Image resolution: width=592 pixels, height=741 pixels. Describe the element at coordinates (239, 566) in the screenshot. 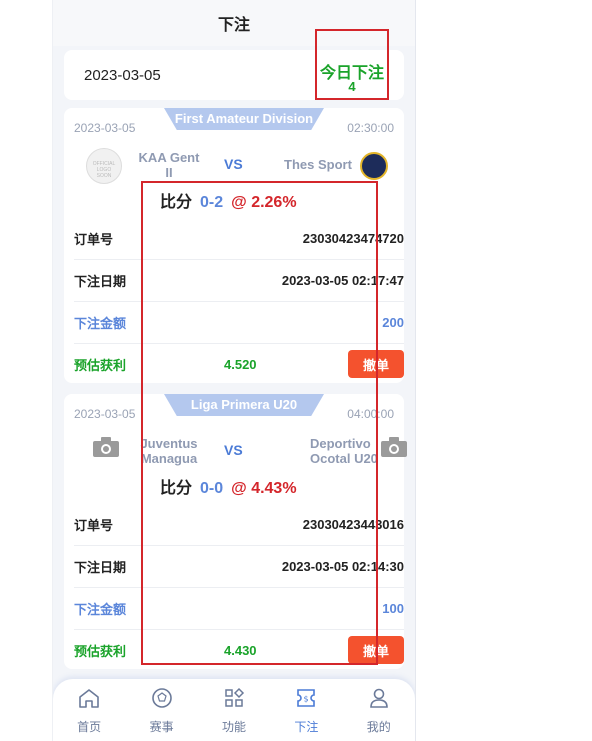

I see `bet-date-row: 下注日期 2023-03-05 02:14:30` at that location.